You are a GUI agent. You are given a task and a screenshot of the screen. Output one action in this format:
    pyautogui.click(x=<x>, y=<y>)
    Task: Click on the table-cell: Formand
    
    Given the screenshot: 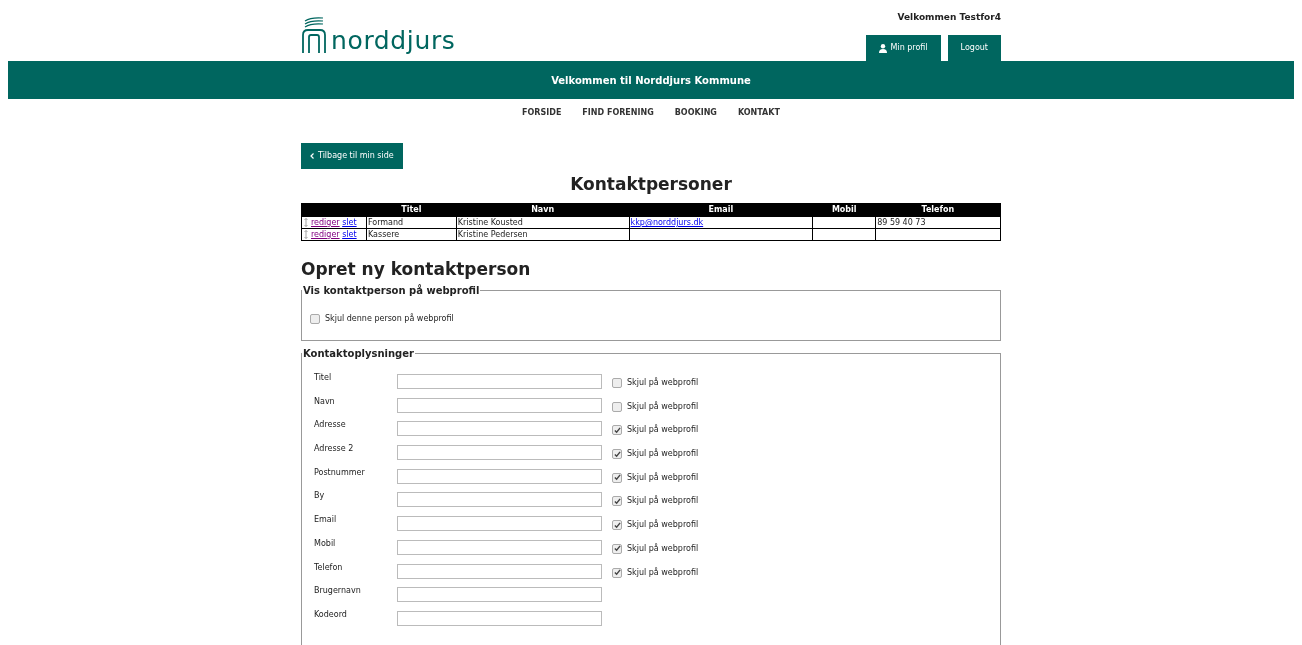 What is the action you would take?
    pyautogui.click(x=385, y=222)
    